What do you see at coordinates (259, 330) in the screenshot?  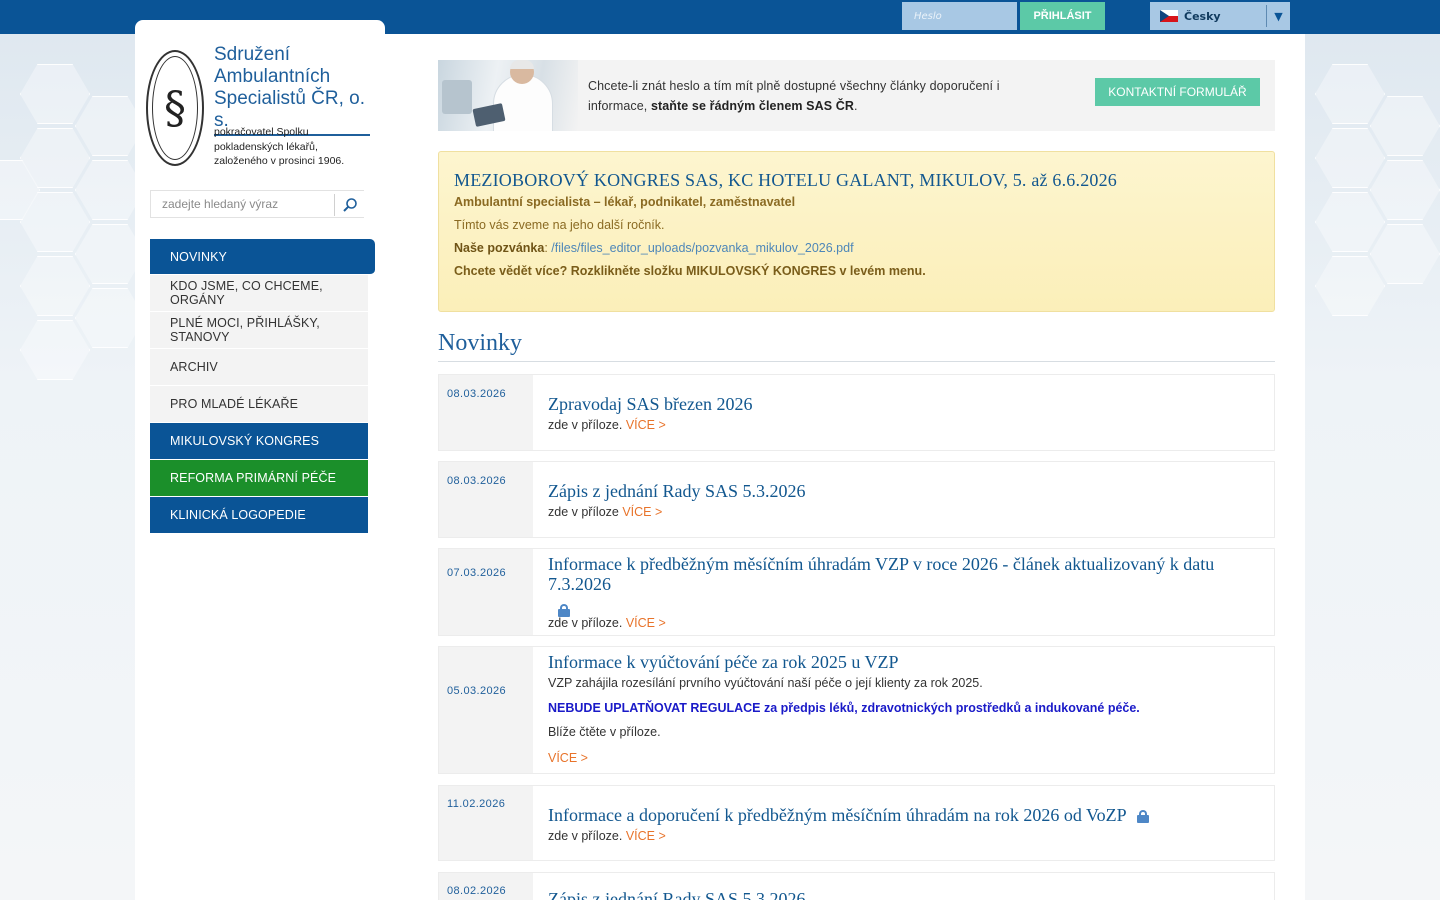 I see `nav-item-plne-moci: PLNÉ MOCI, PŘIHLÁŠKY, STANOVY` at bounding box center [259, 330].